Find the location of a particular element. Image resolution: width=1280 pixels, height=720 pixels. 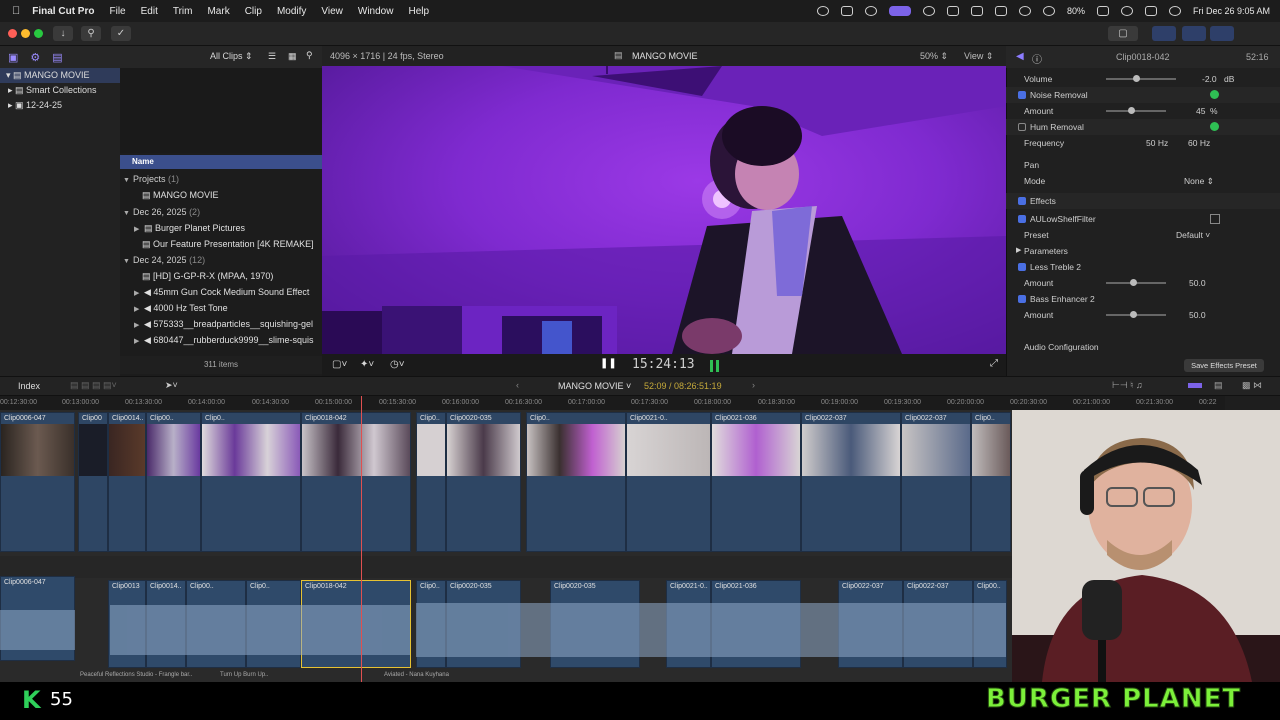

browser-row: ▤ Our Feature Presentation [4K REMAKE] is located at coordinates (221, 244).